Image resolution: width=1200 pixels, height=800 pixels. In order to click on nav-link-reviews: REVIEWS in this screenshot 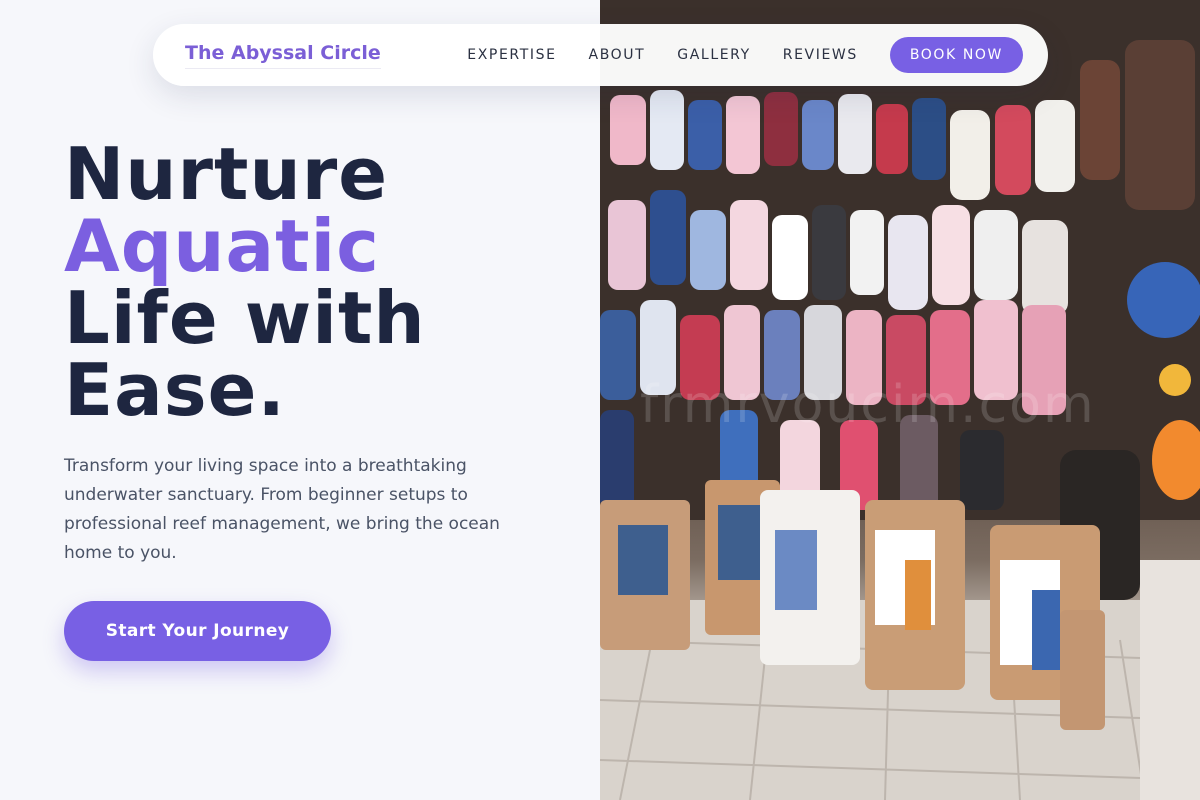, I will do `click(820, 55)`.